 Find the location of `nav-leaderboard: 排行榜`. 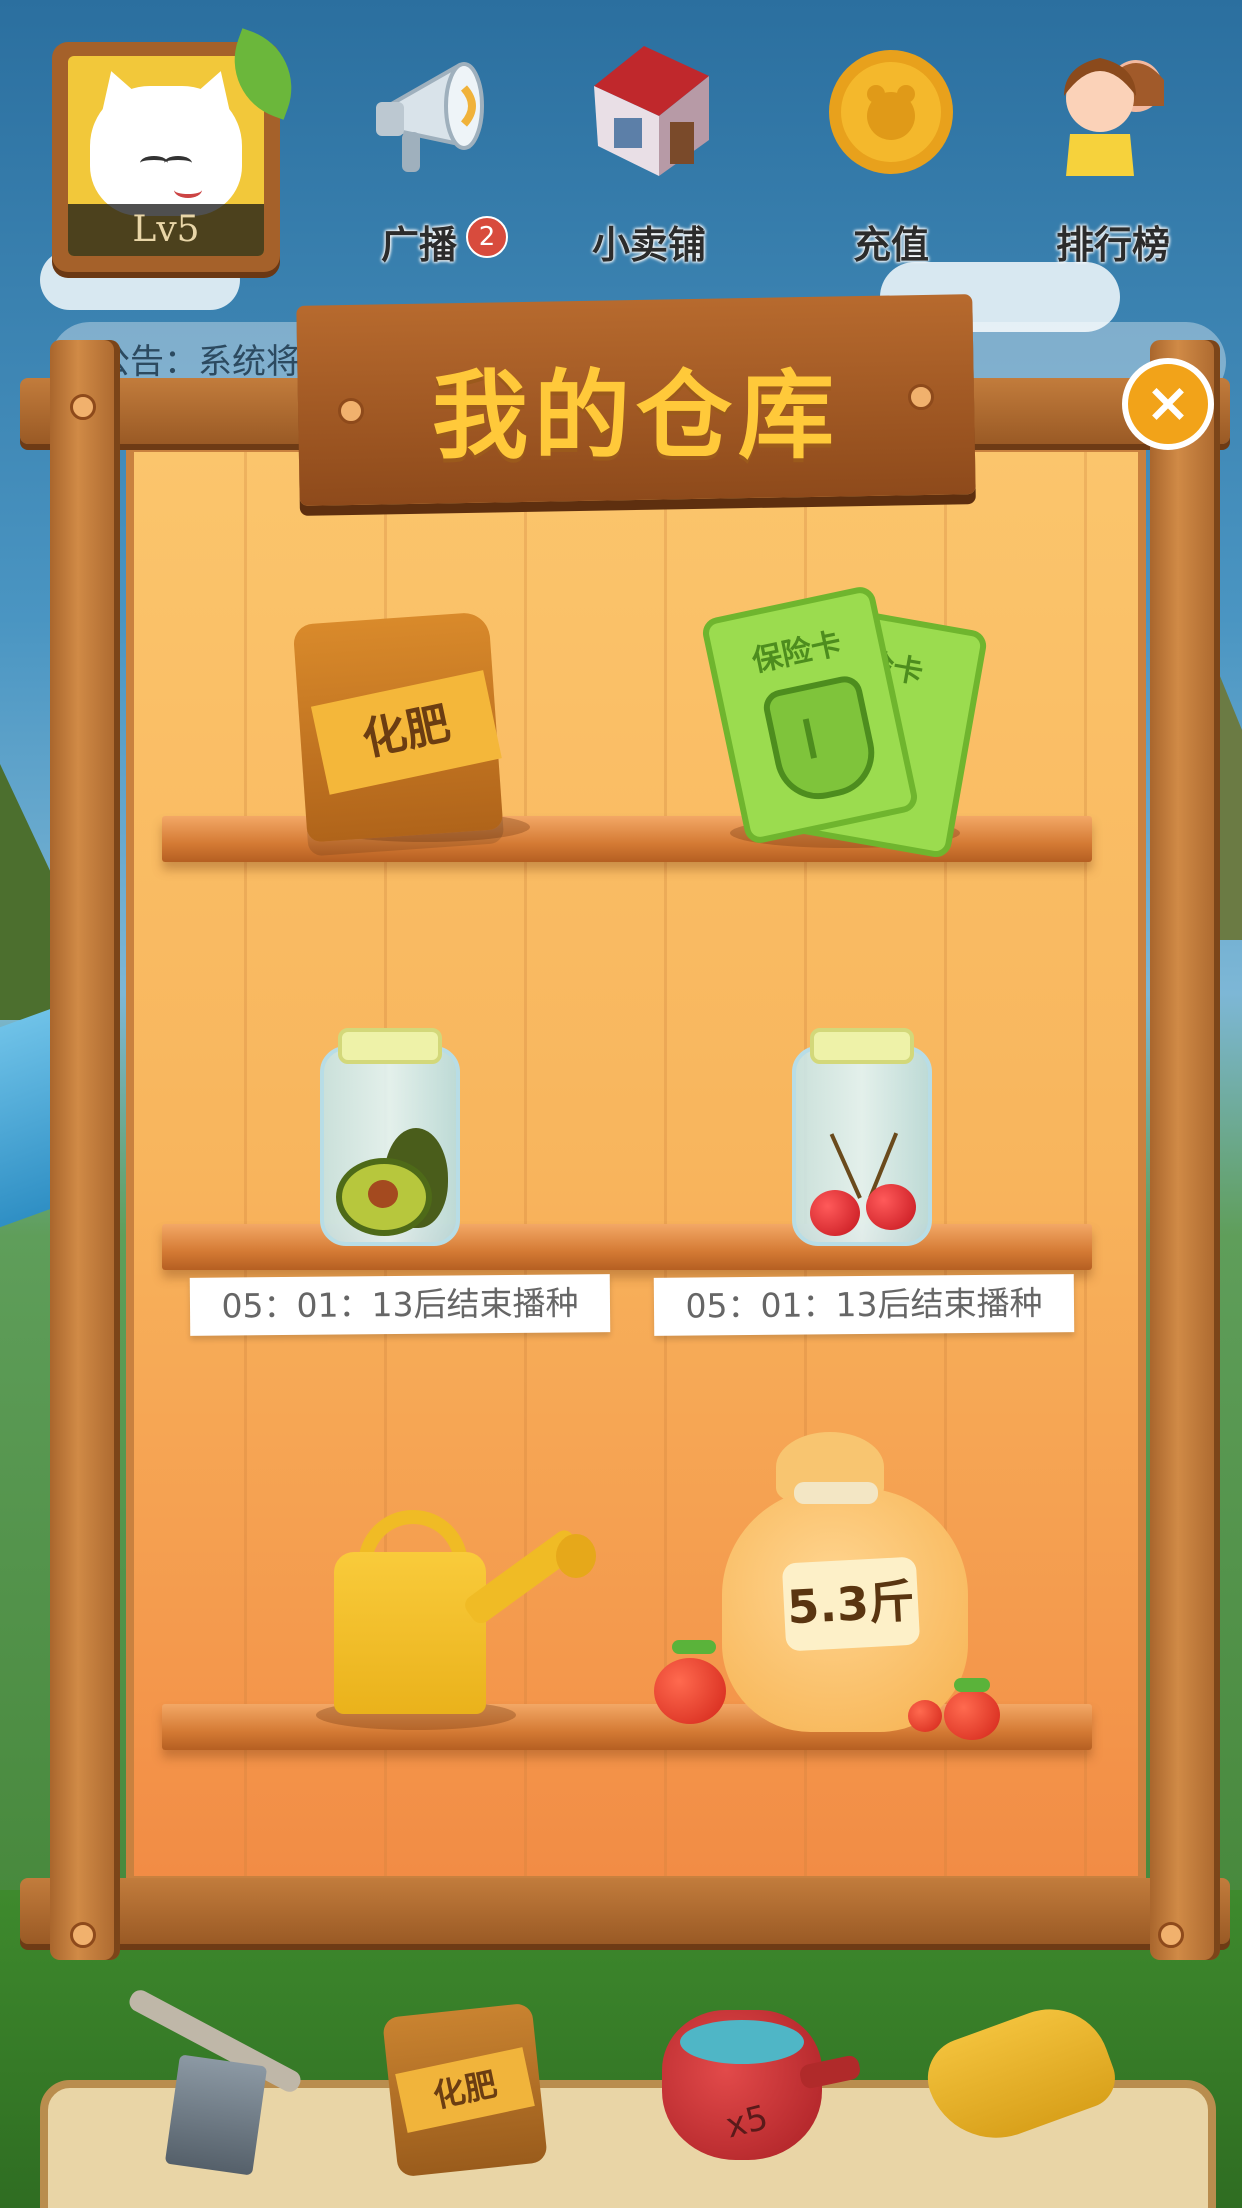

nav-leaderboard: 排行榜 is located at coordinates (1113, 151).